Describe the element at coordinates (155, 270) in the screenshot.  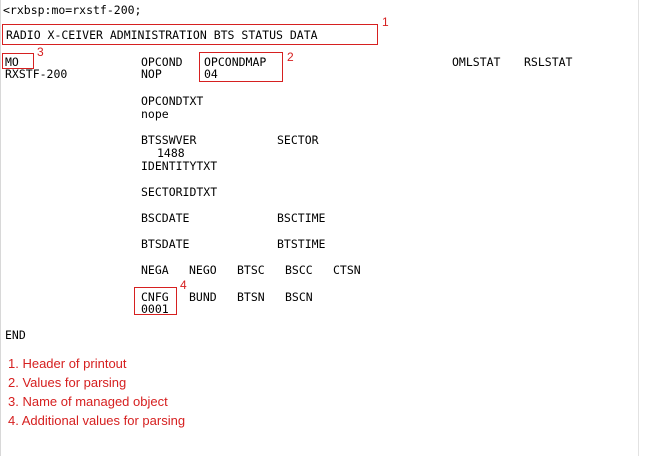
I see `nega-label: NEGA` at that location.